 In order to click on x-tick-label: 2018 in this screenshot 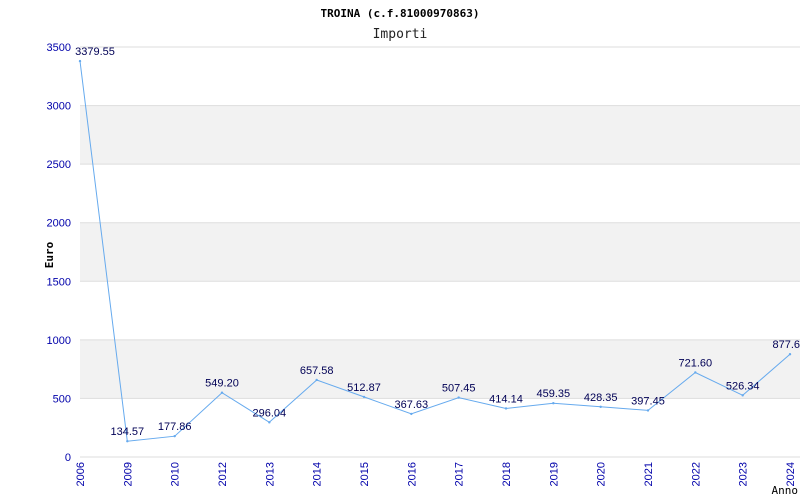, I will do `click(507, 474)`.